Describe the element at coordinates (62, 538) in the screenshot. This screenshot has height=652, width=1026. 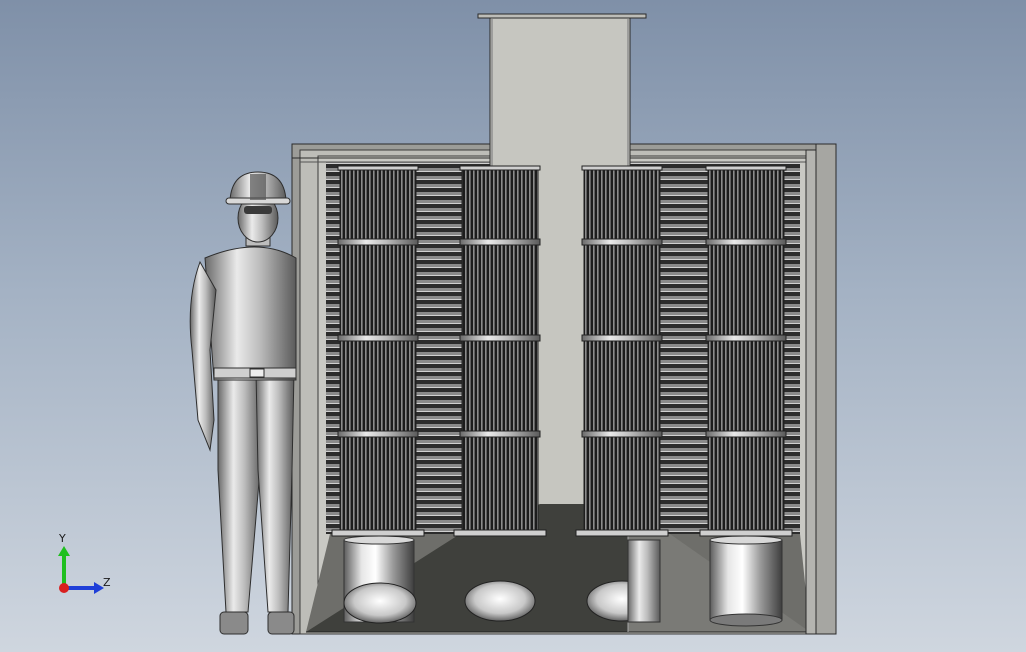
I see `y-axis-label: Y` at that location.